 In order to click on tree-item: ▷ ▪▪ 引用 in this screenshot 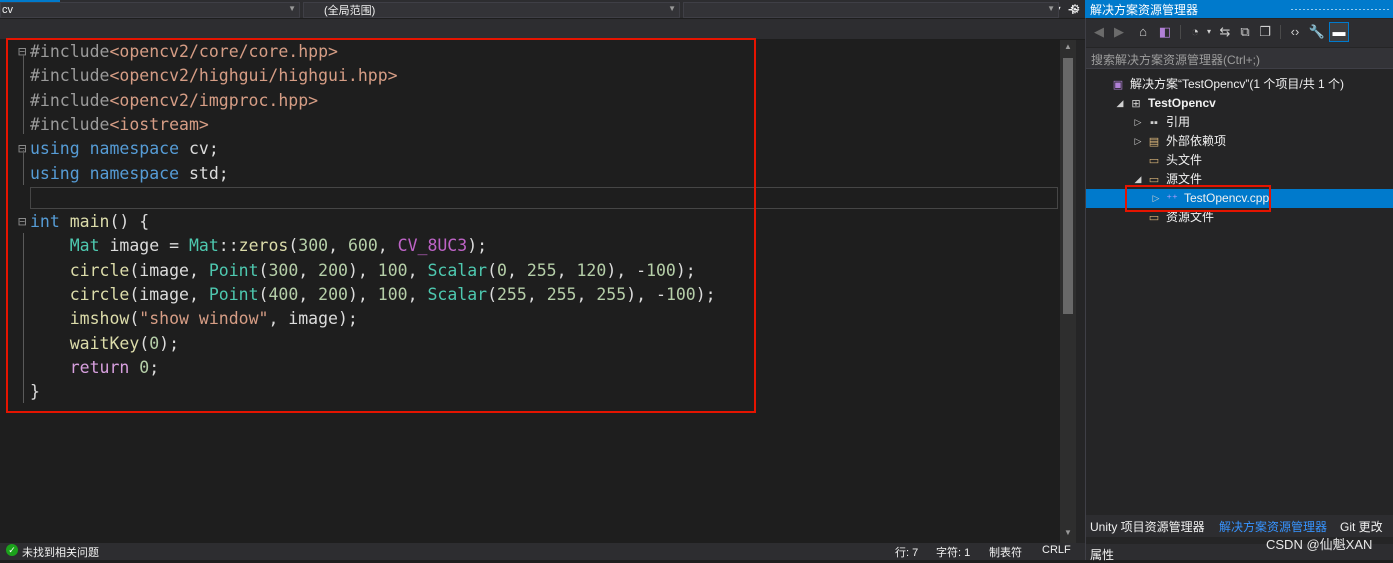, I will do `click(1239, 122)`.